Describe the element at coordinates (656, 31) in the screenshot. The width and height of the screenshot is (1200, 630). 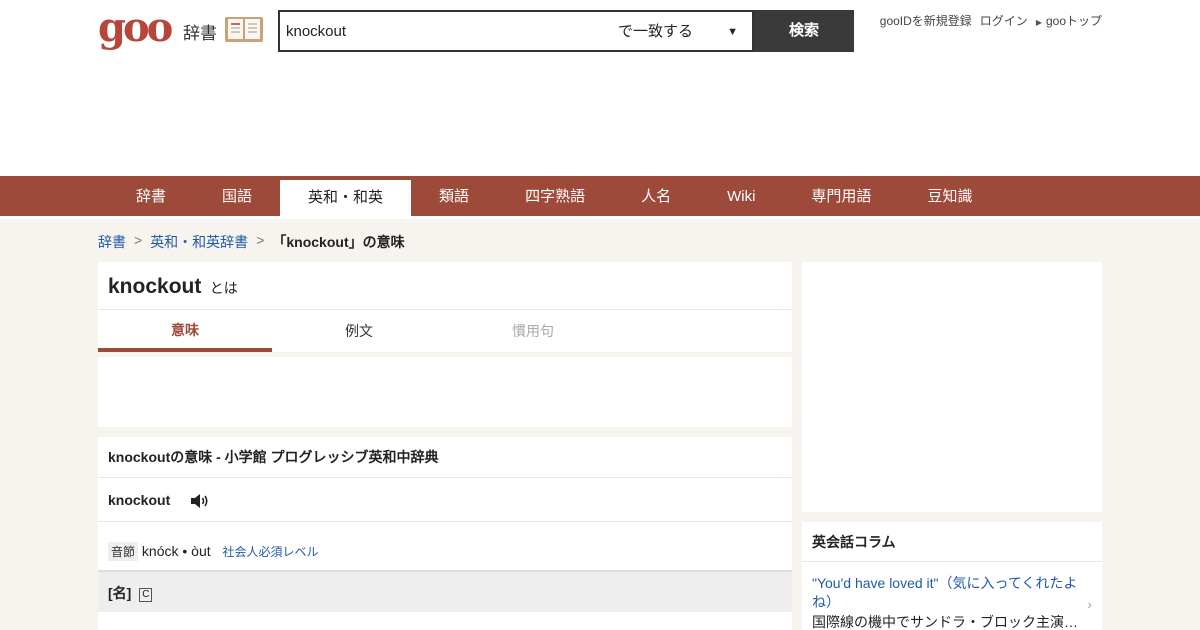
I see `match-mode-label: で一致する` at that location.